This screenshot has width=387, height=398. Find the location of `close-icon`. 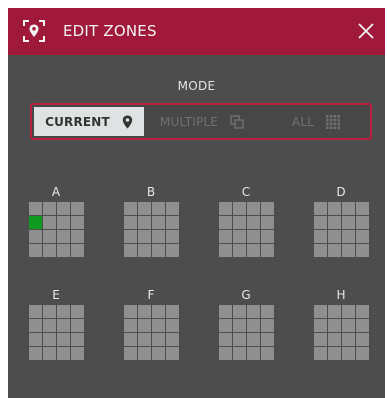

close-icon is located at coordinates (366, 31).